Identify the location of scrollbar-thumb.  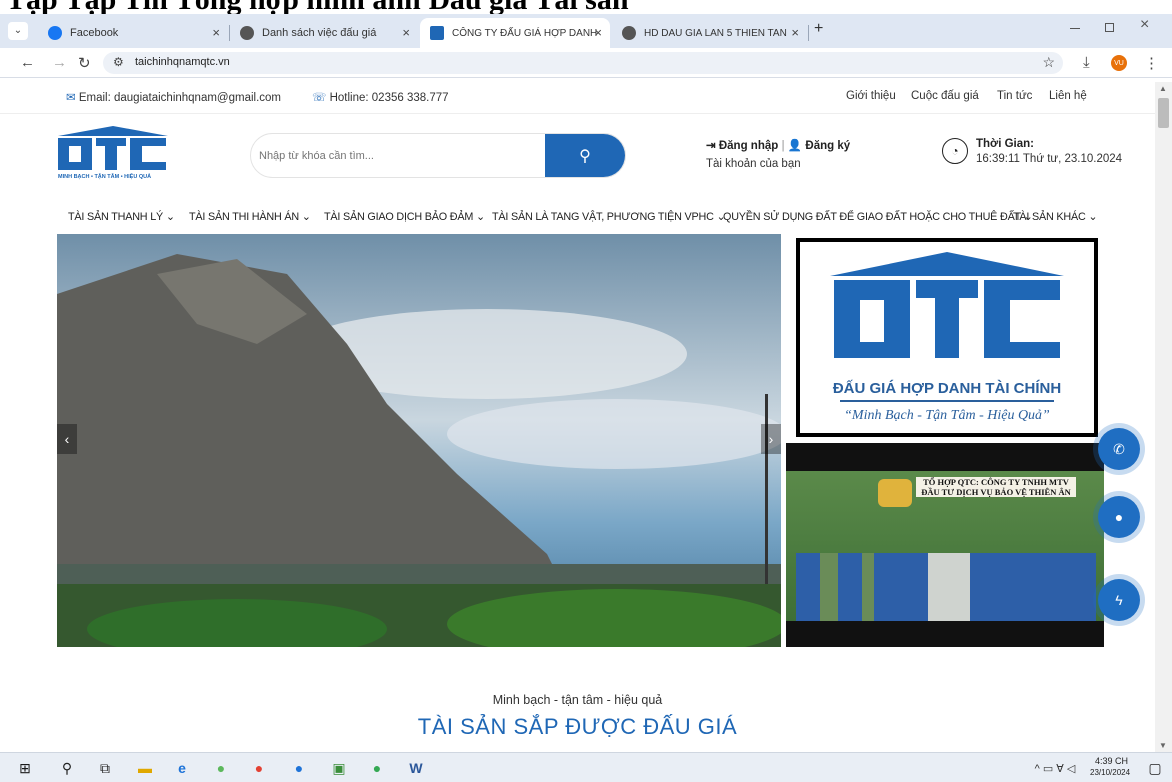
(1163, 113).